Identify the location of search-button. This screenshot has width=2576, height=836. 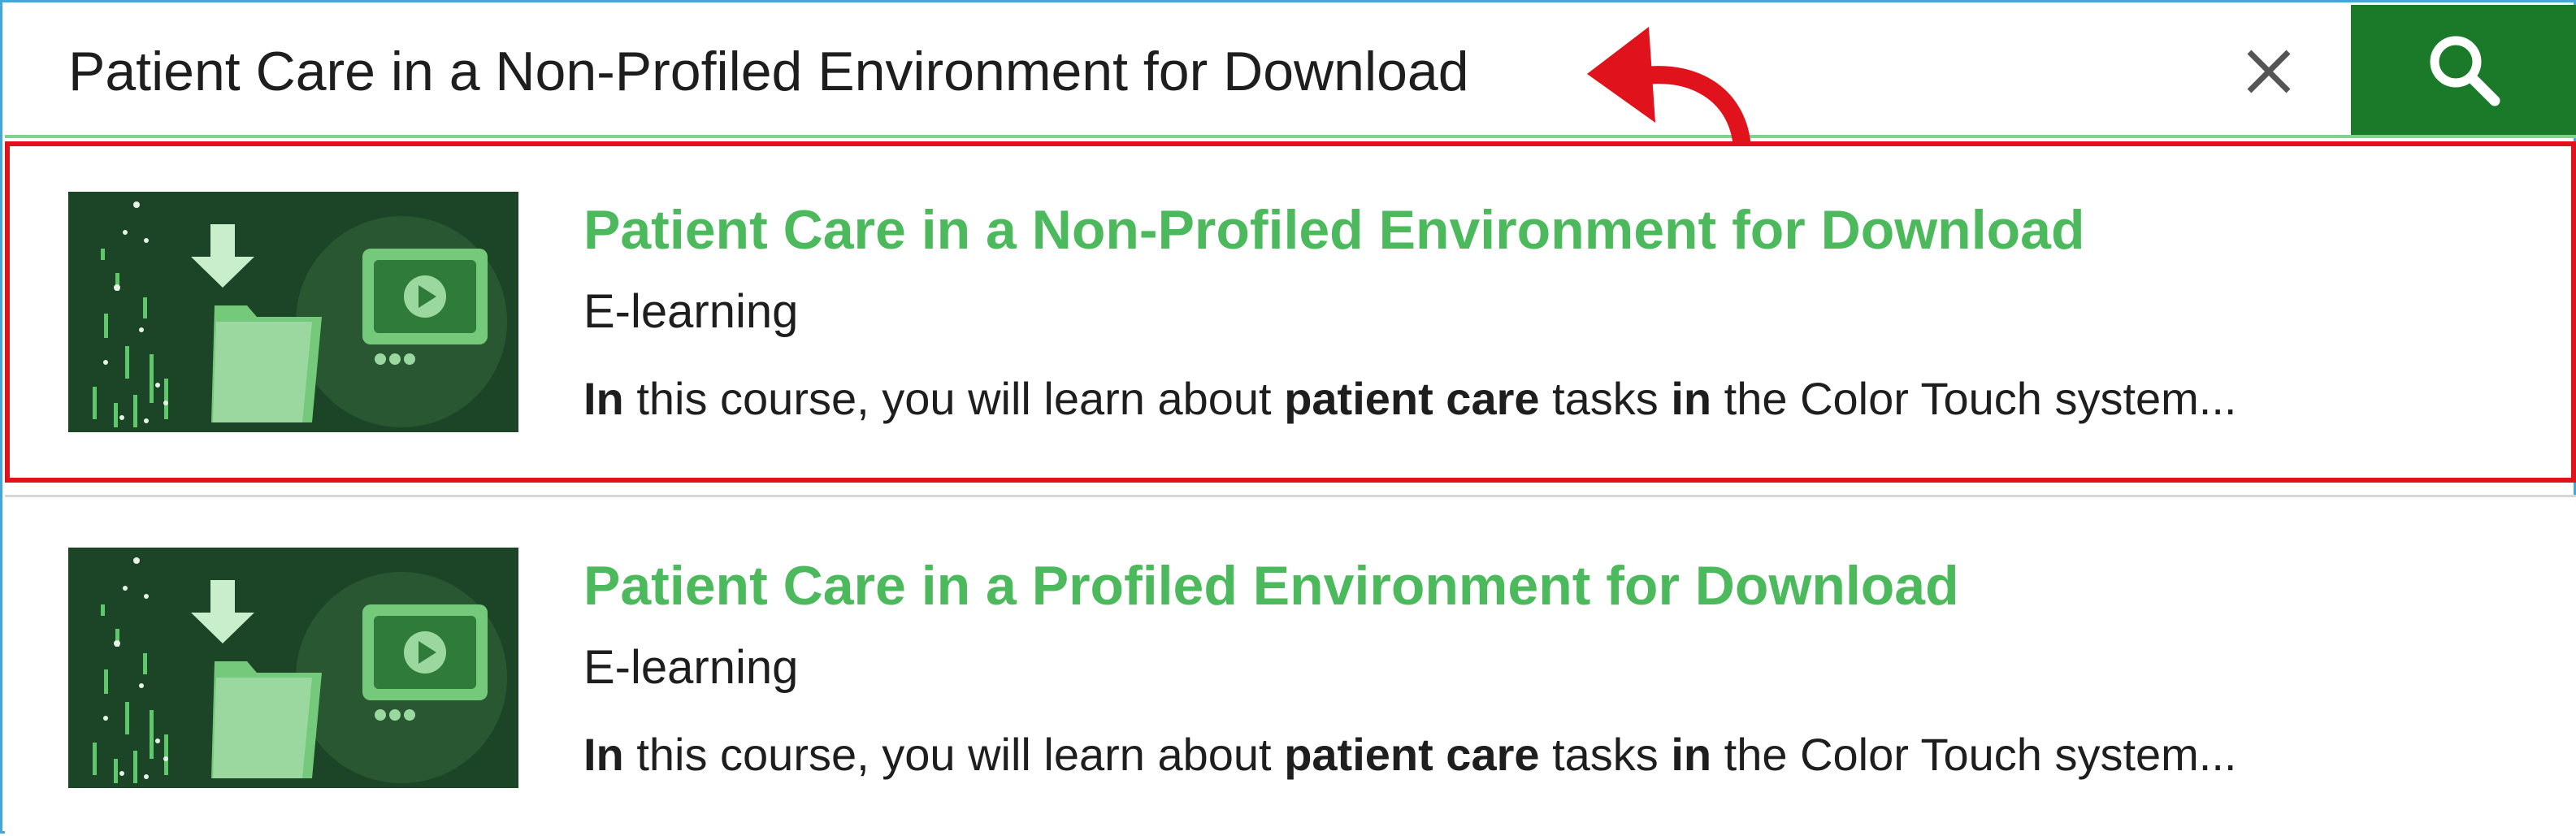
(2463, 70).